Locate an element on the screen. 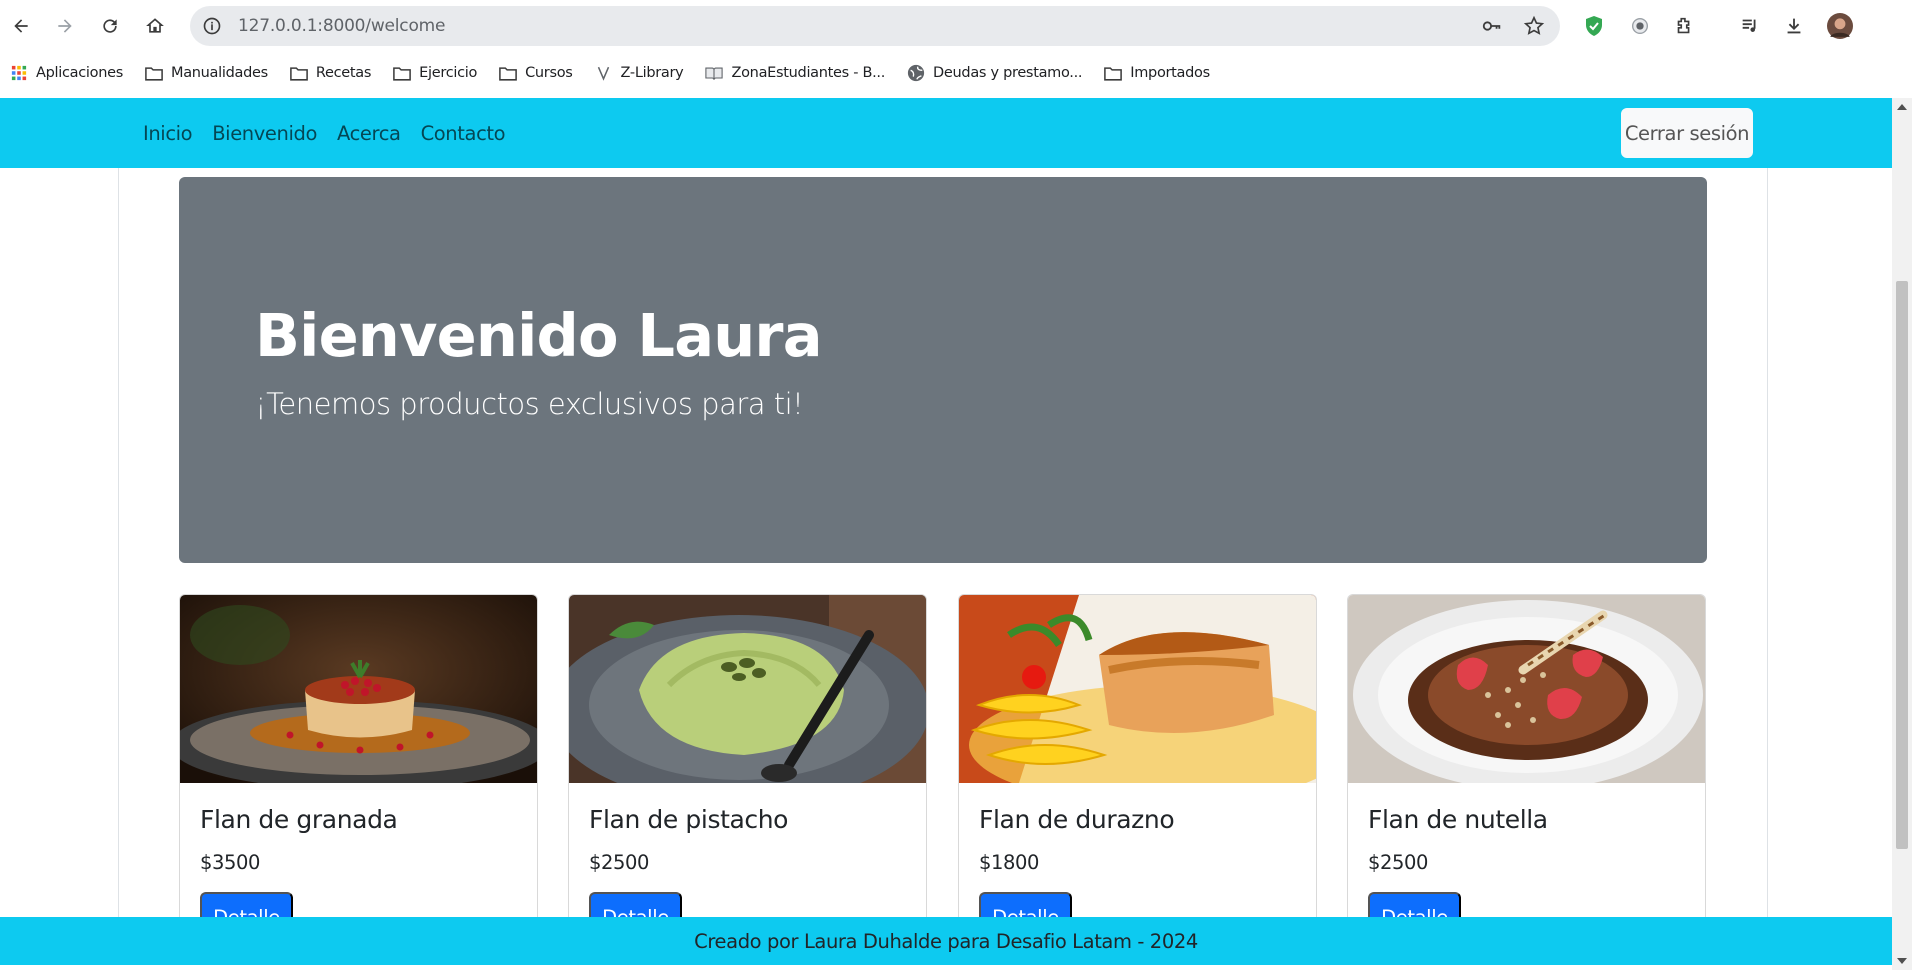  record-extension-icon is located at coordinates (1640, 26).